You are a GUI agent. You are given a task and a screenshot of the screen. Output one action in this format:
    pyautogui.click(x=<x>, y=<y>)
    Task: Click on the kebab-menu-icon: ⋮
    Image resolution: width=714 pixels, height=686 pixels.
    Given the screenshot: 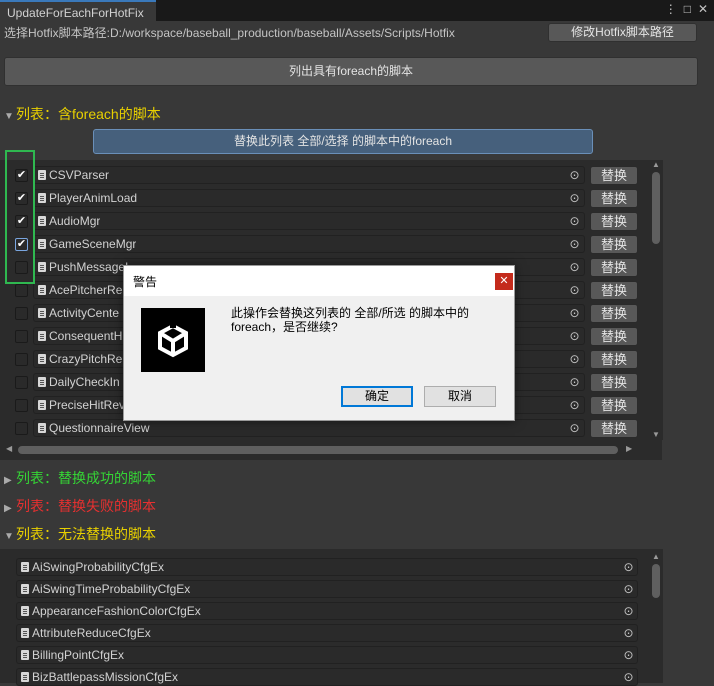 What is the action you would take?
    pyautogui.click(x=671, y=9)
    